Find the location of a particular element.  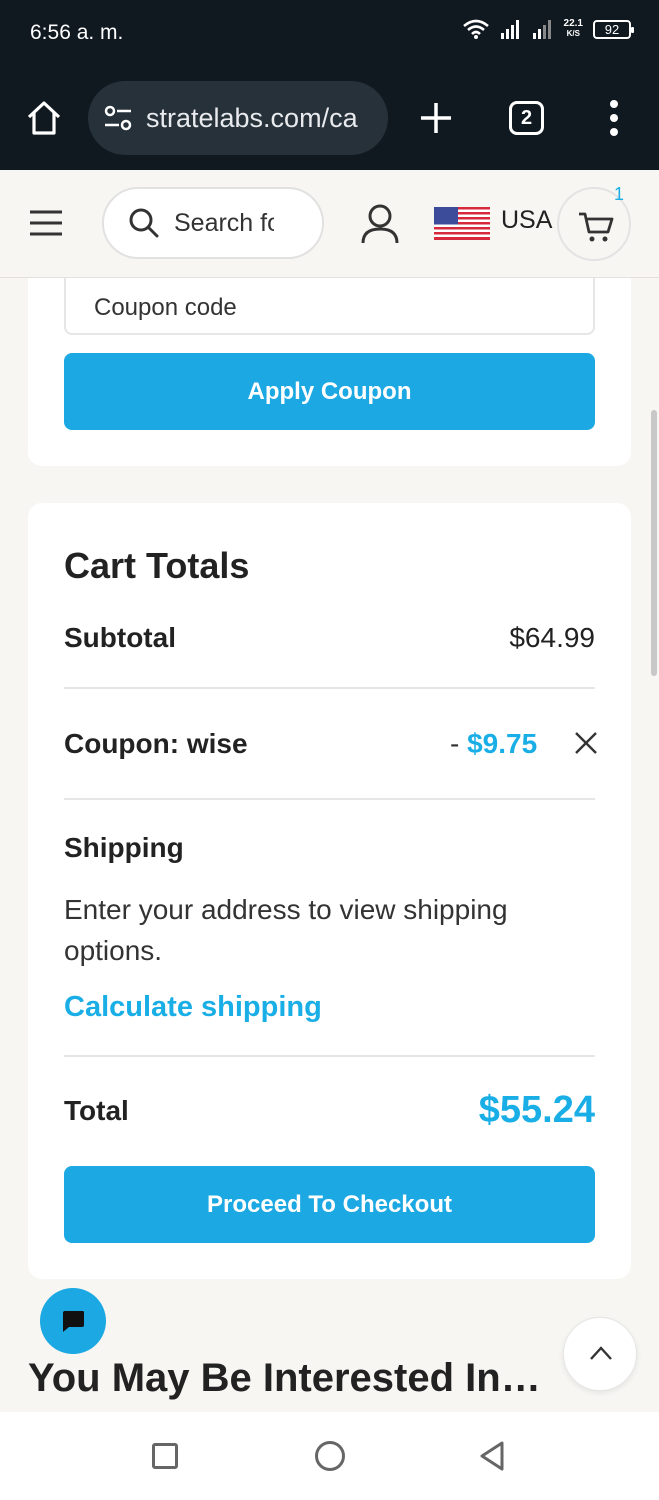

proceed-to-checkout-button: Proceed To Checkout is located at coordinates (329, 1204).